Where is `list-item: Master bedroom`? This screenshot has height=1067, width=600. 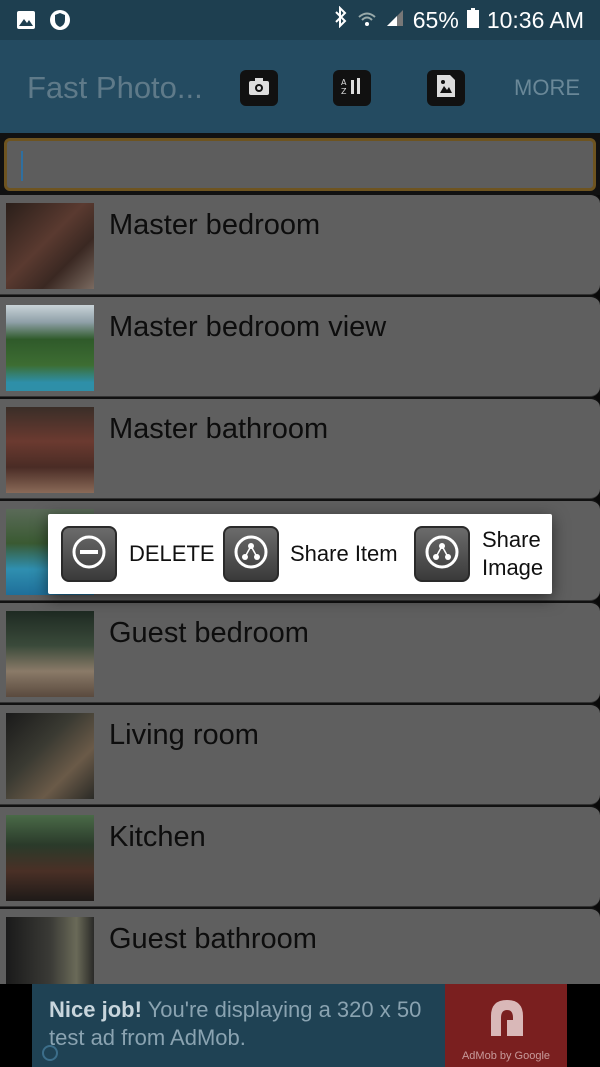
list-item: Master bedroom is located at coordinates (300, 244).